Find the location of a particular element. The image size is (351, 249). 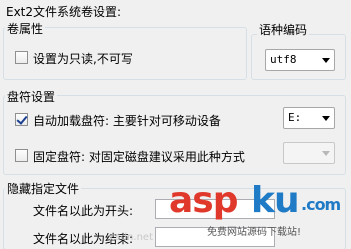

watermark-subtitle: 免费网站源码下载站! is located at coordinates (254, 232).